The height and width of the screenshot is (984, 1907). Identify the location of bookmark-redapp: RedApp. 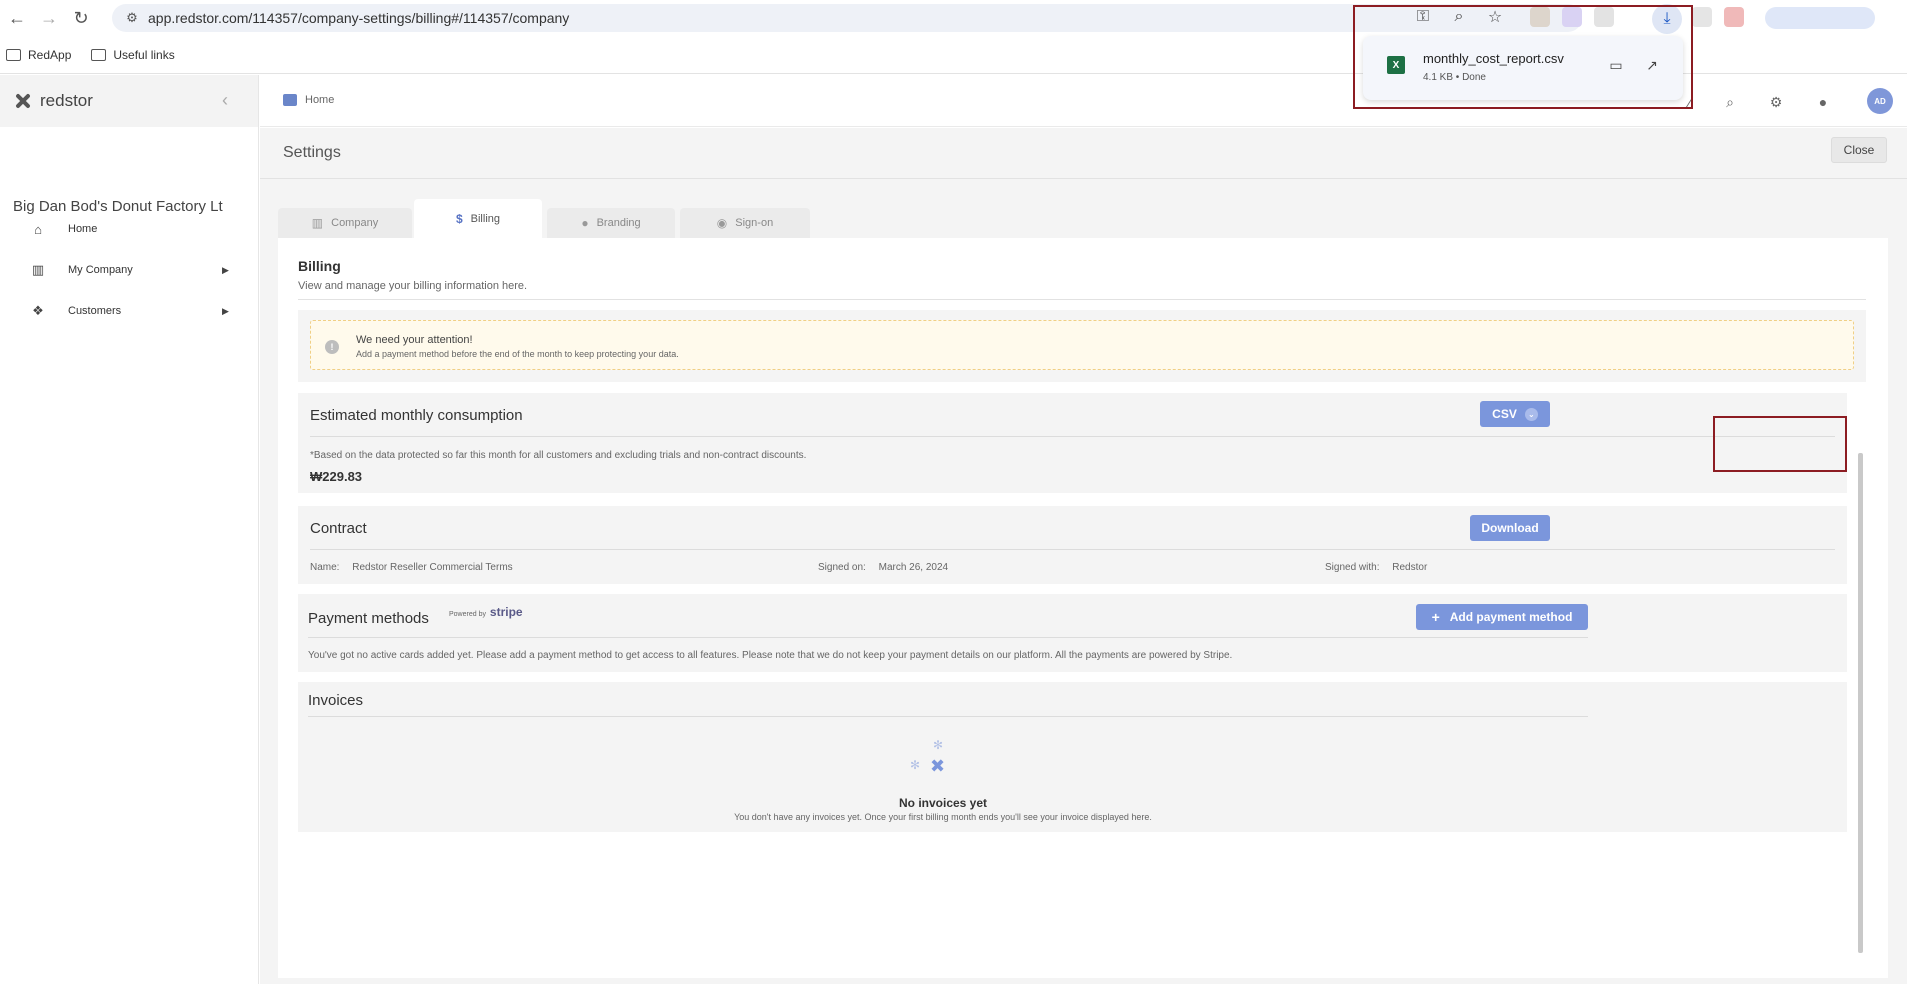
(38, 55).